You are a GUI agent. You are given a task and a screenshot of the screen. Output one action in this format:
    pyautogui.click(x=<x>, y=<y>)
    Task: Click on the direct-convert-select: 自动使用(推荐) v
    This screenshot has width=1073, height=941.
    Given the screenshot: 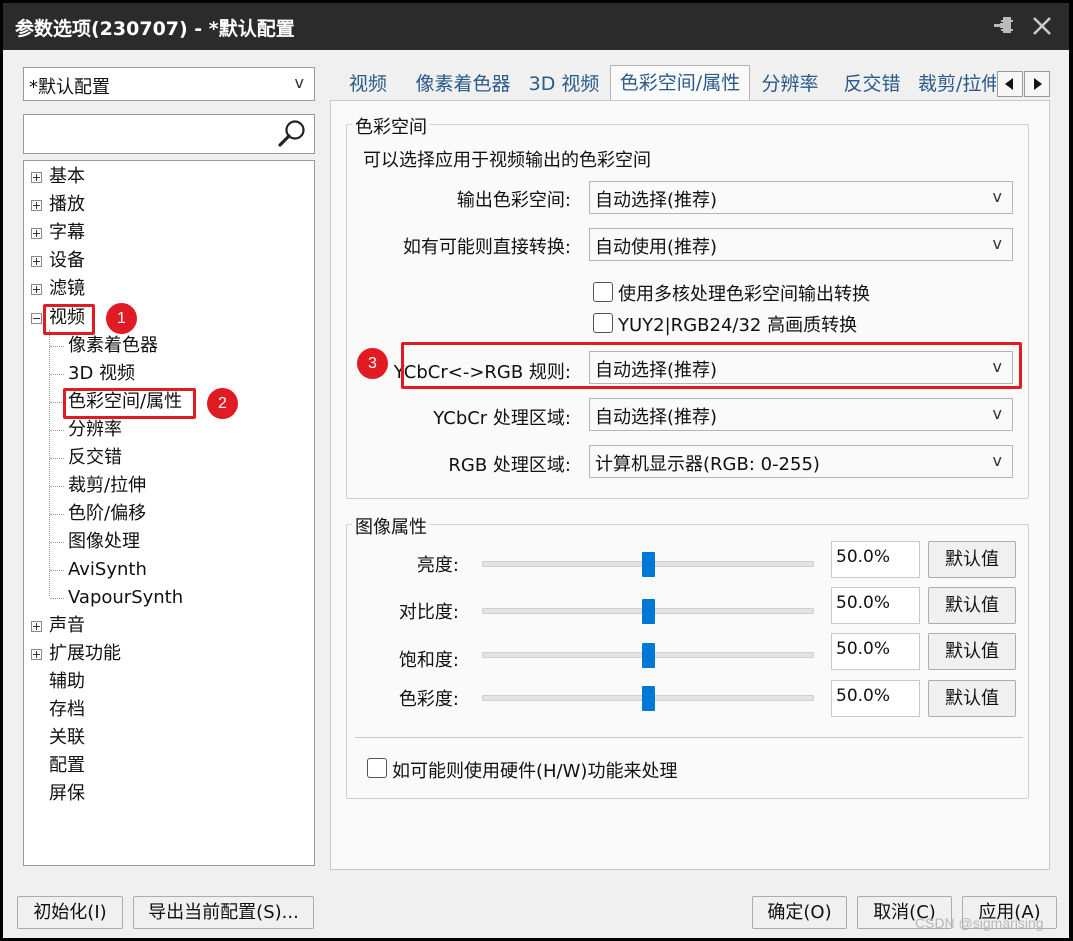 What is the action you would take?
    pyautogui.click(x=801, y=244)
    